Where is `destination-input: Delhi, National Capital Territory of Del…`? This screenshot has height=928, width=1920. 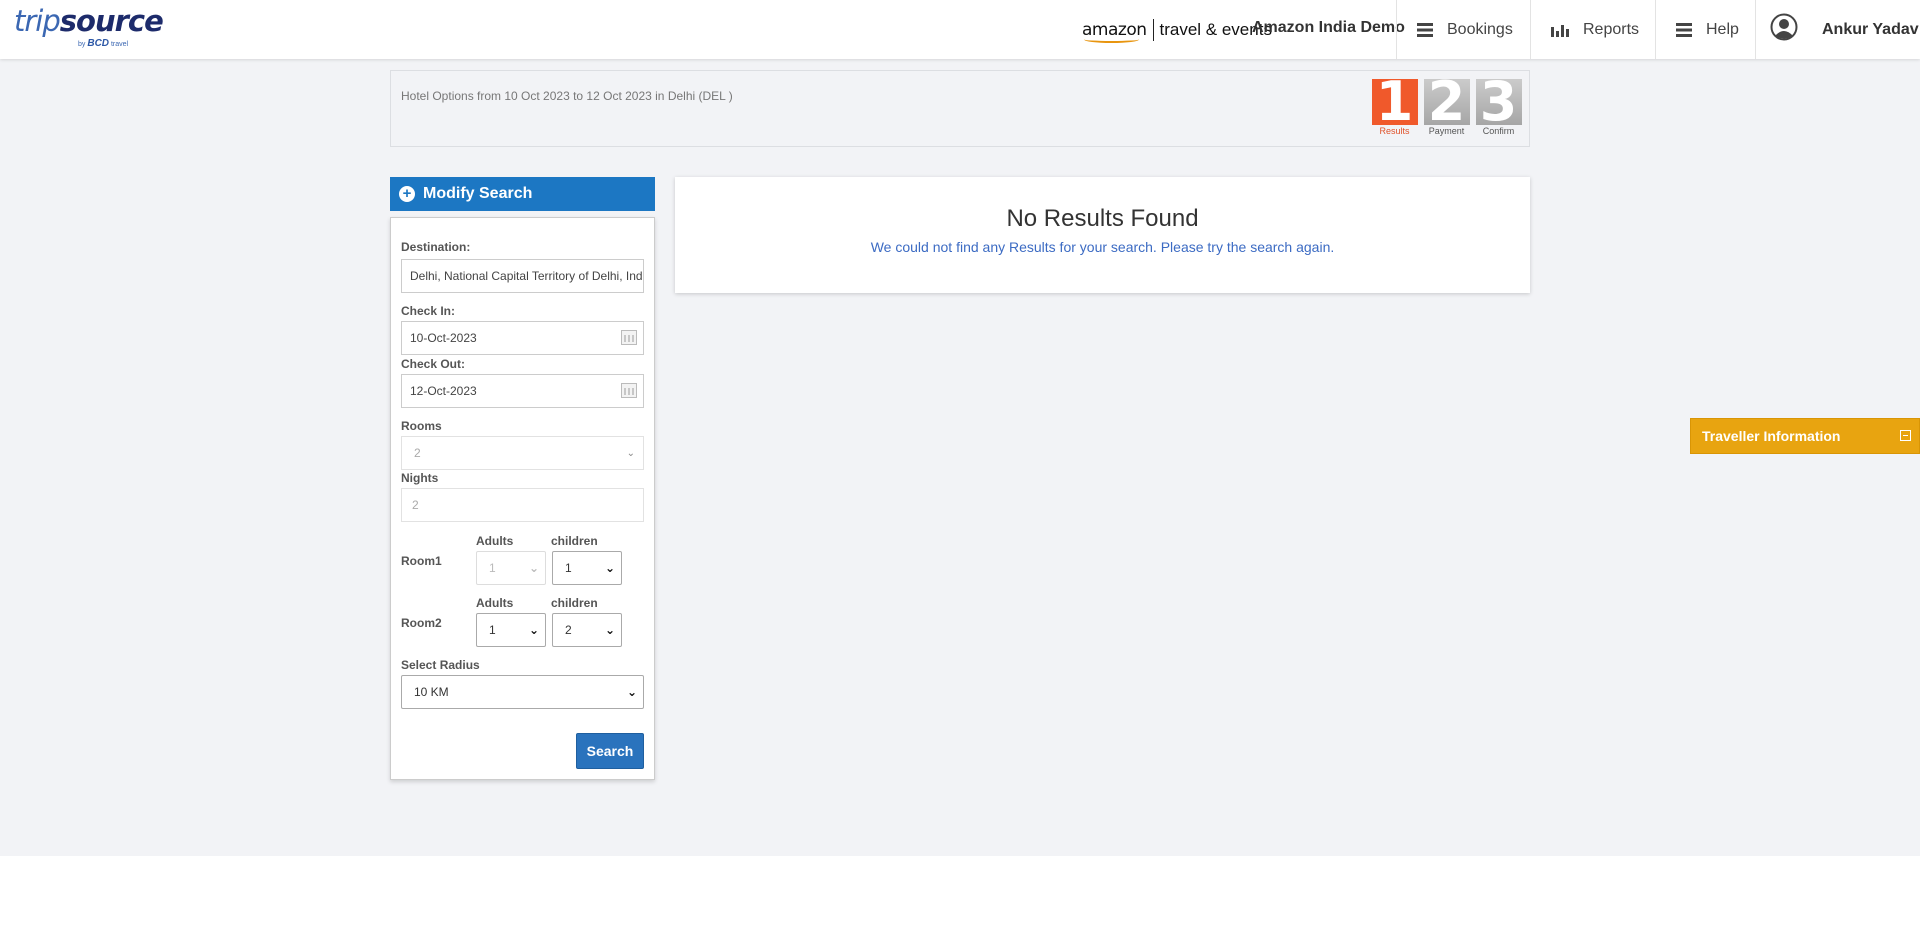 destination-input: Delhi, National Capital Territory of Del… is located at coordinates (522, 276).